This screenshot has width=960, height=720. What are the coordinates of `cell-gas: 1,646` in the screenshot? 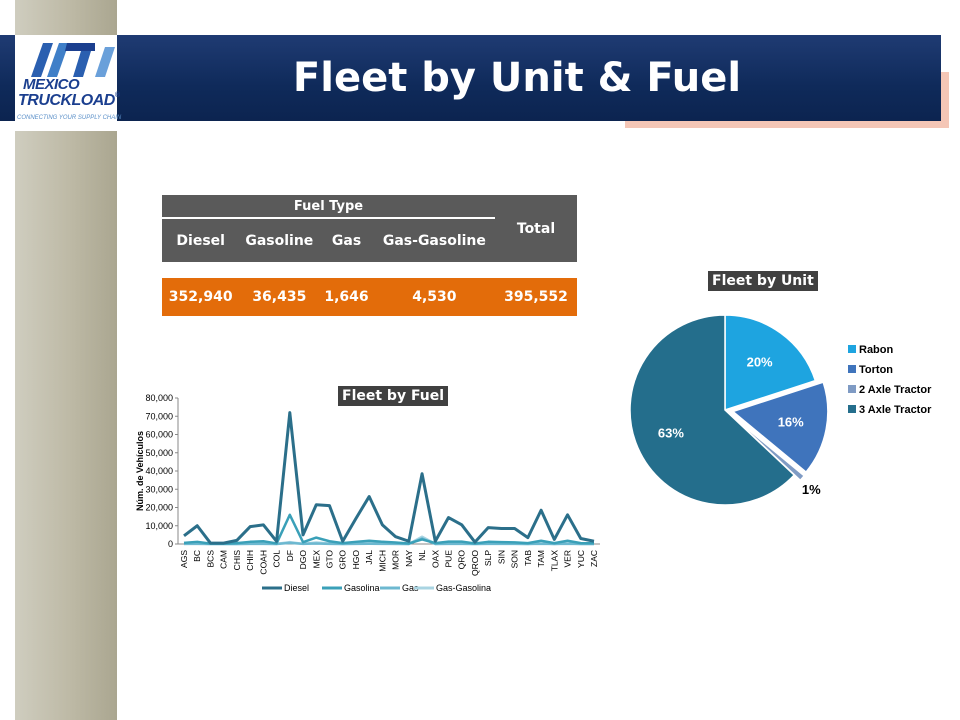 It's located at (346, 297).